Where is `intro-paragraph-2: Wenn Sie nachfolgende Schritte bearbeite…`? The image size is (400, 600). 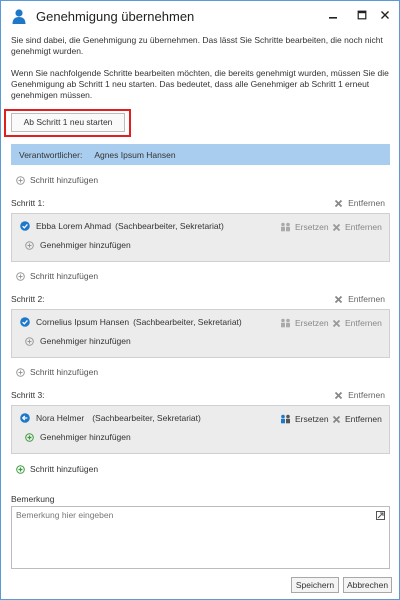
intro-paragraph-2: Wenn Sie nachfolgende Schritte bearbeite… is located at coordinates (200, 84).